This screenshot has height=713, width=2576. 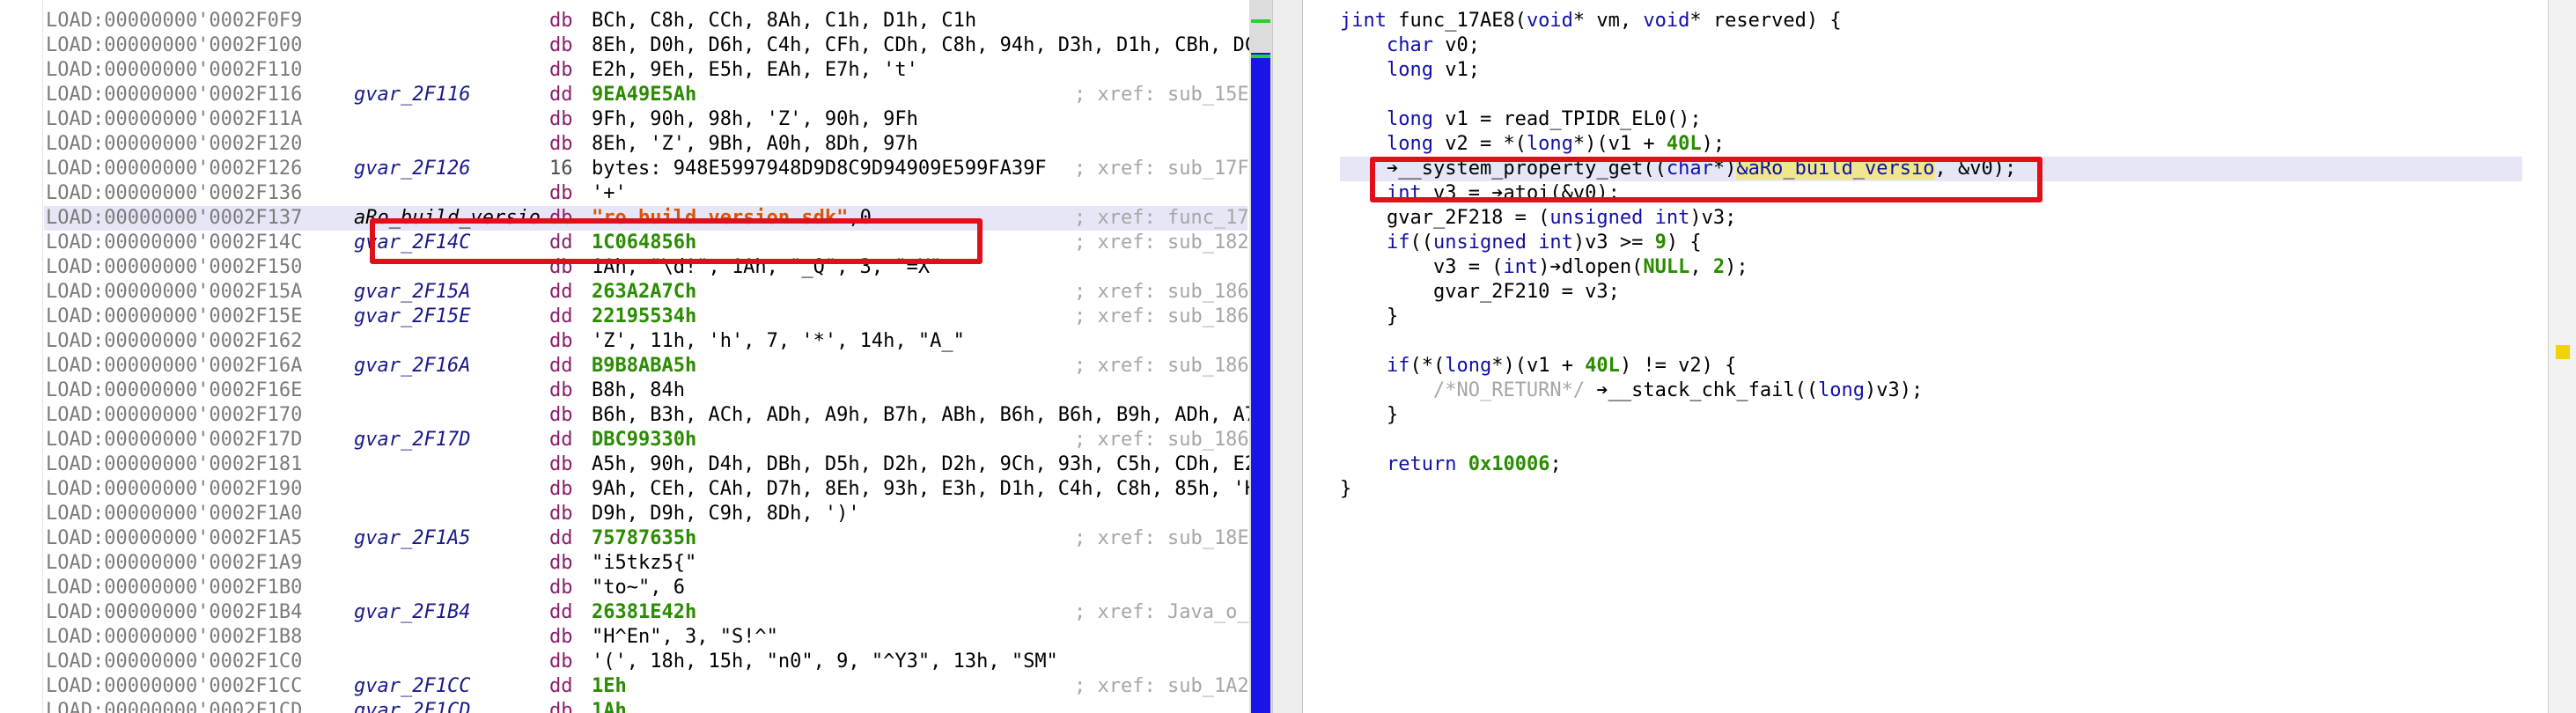 I want to click on disasm-value: 22195534h, so click(x=645, y=316).